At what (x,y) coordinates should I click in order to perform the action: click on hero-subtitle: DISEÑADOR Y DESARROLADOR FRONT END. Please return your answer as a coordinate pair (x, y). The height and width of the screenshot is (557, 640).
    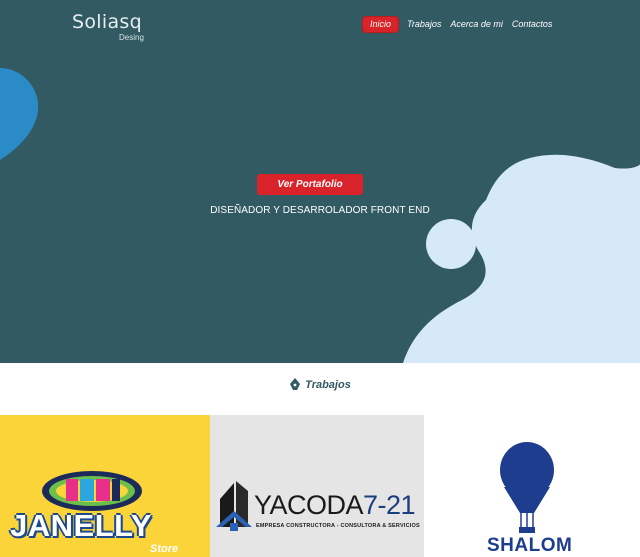
    Looking at the image, I should click on (320, 210).